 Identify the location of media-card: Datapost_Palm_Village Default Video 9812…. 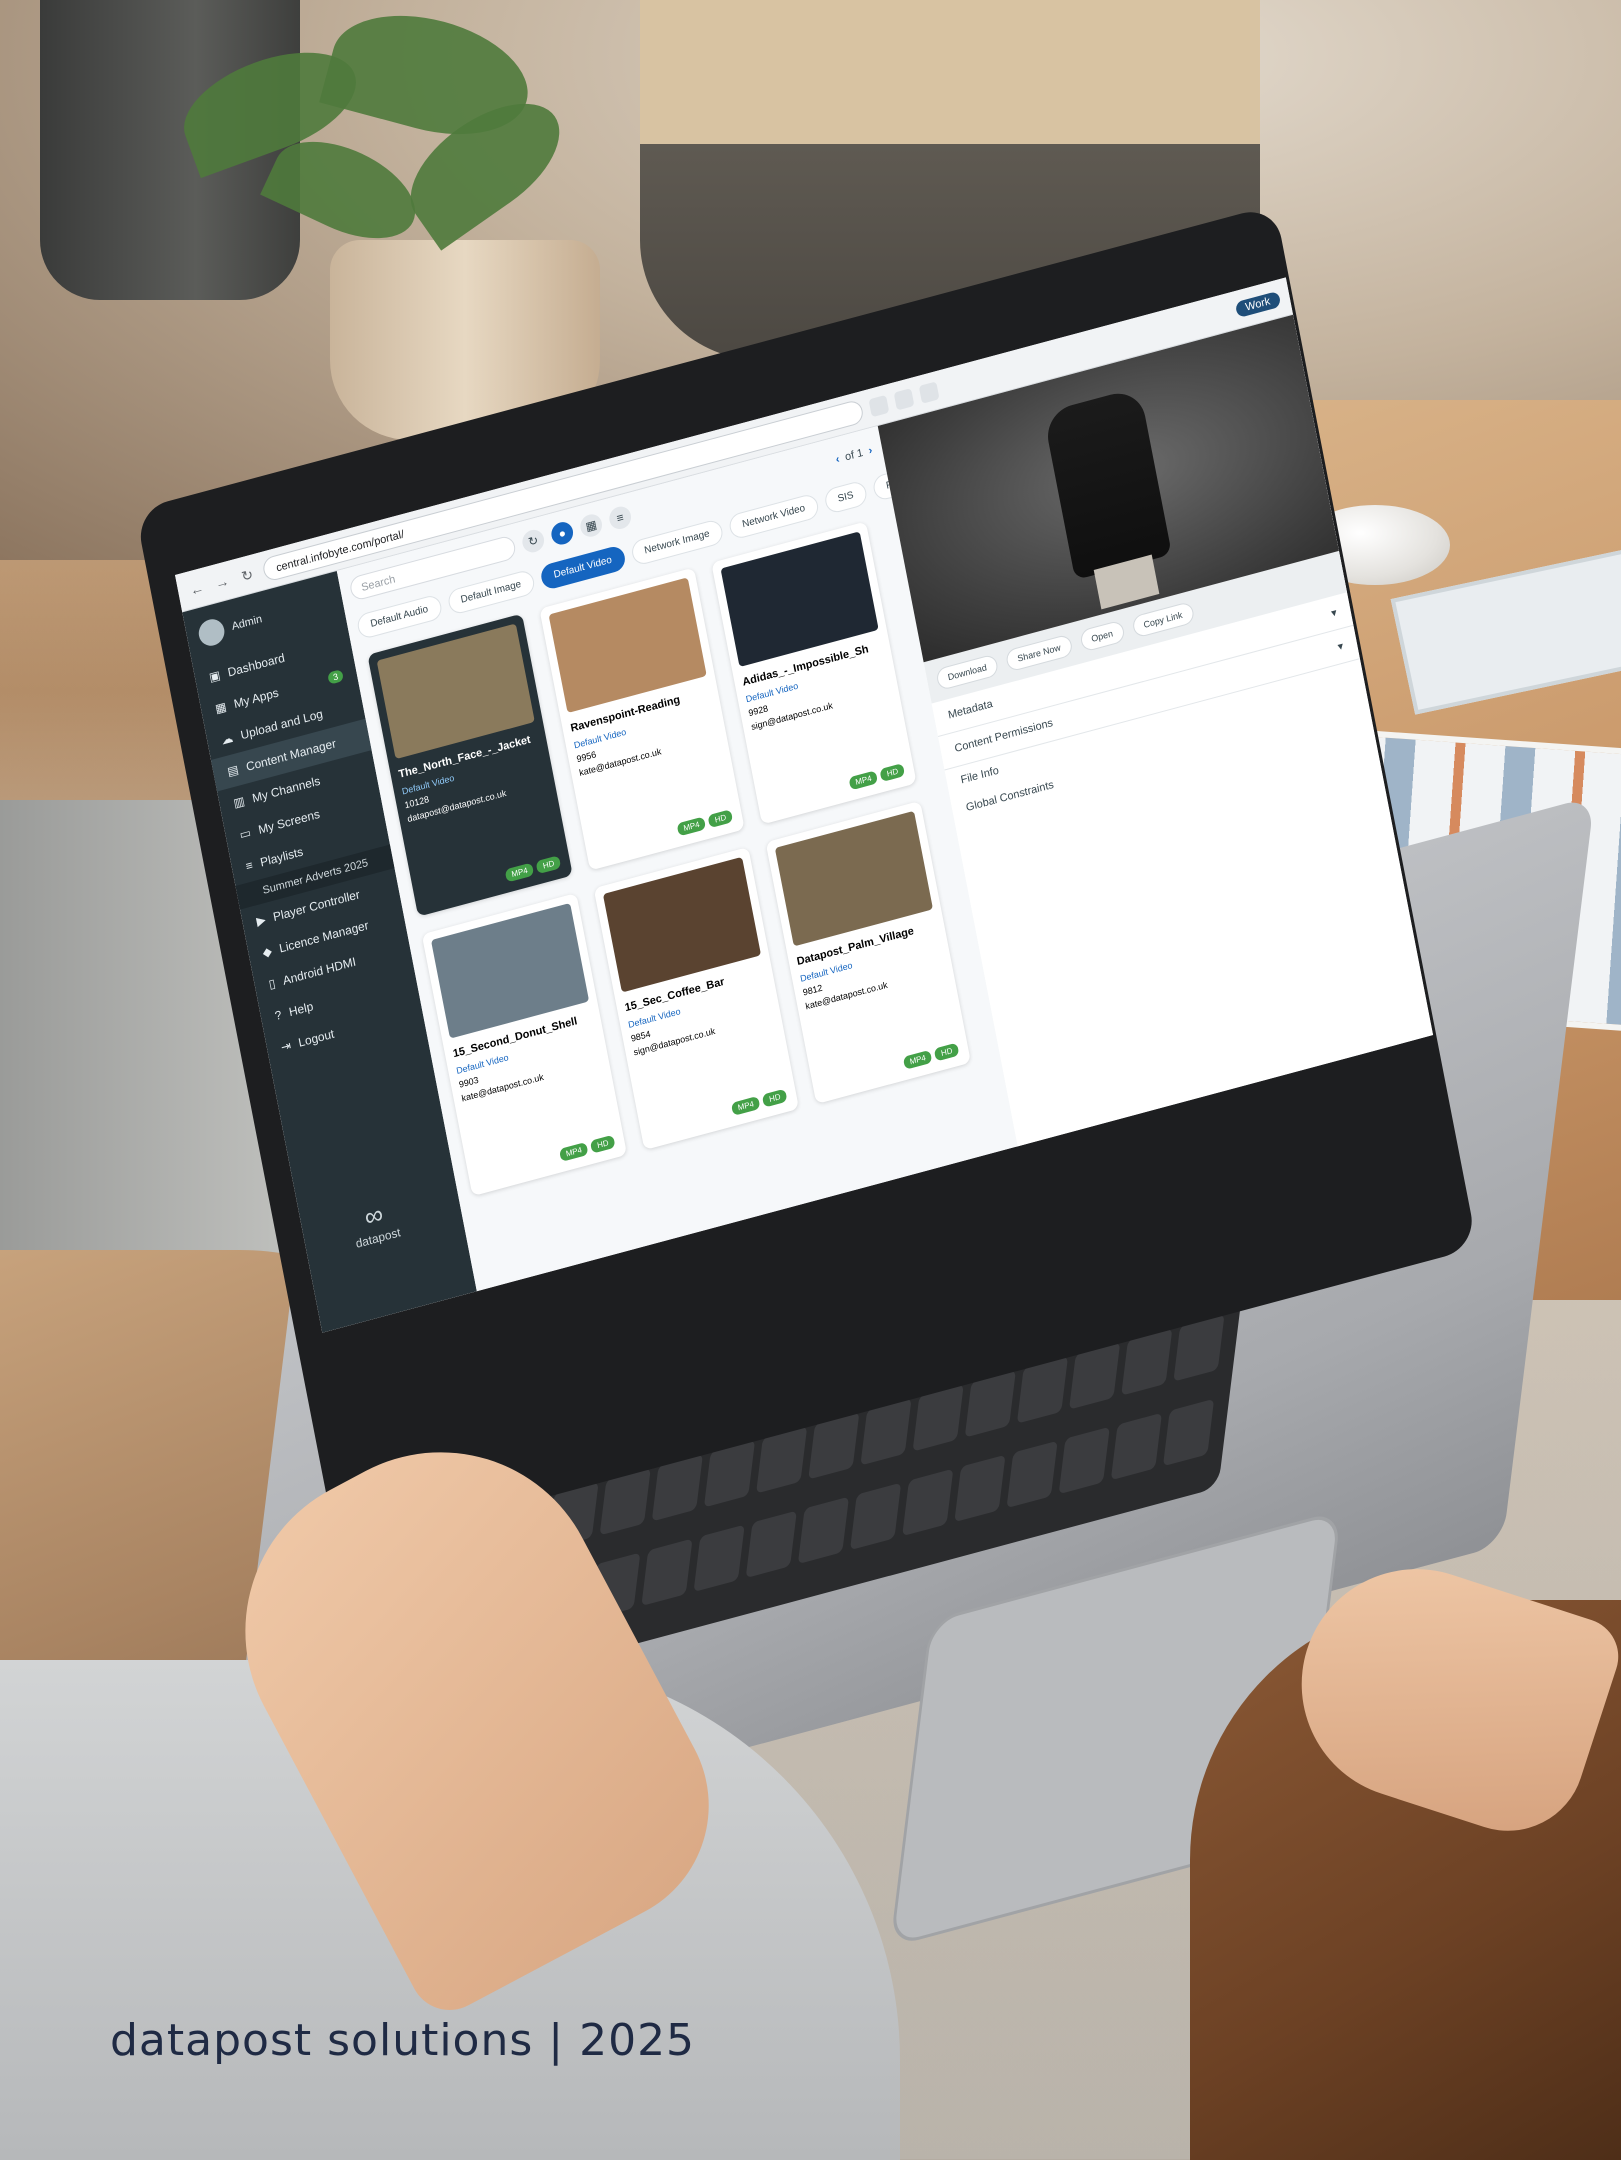
(868, 952).